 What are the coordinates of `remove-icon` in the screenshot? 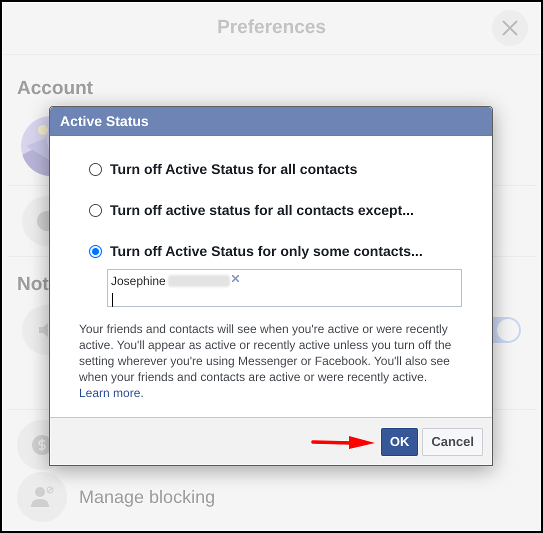 It's located at (235, 278).